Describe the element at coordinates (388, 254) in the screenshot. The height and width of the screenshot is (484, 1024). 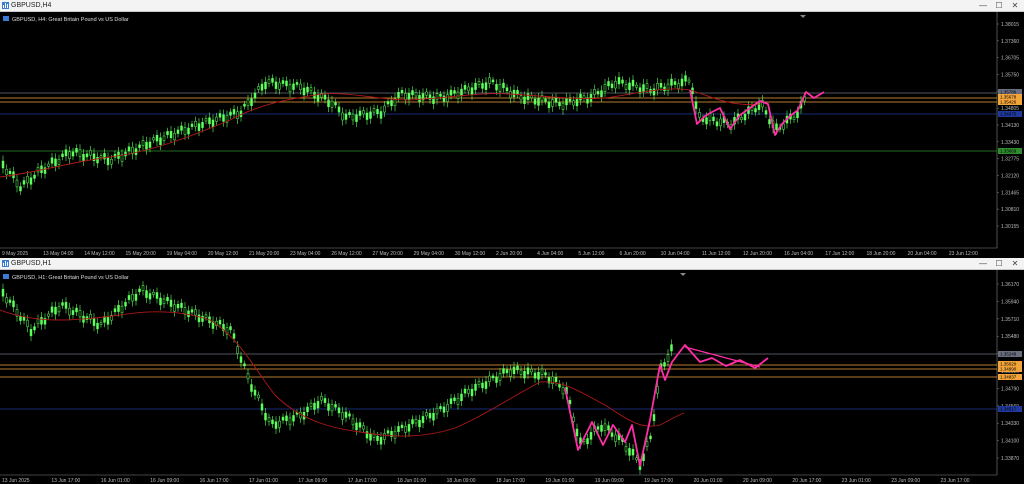
I see `time-axis-label: 27 May 20:00` at that location.